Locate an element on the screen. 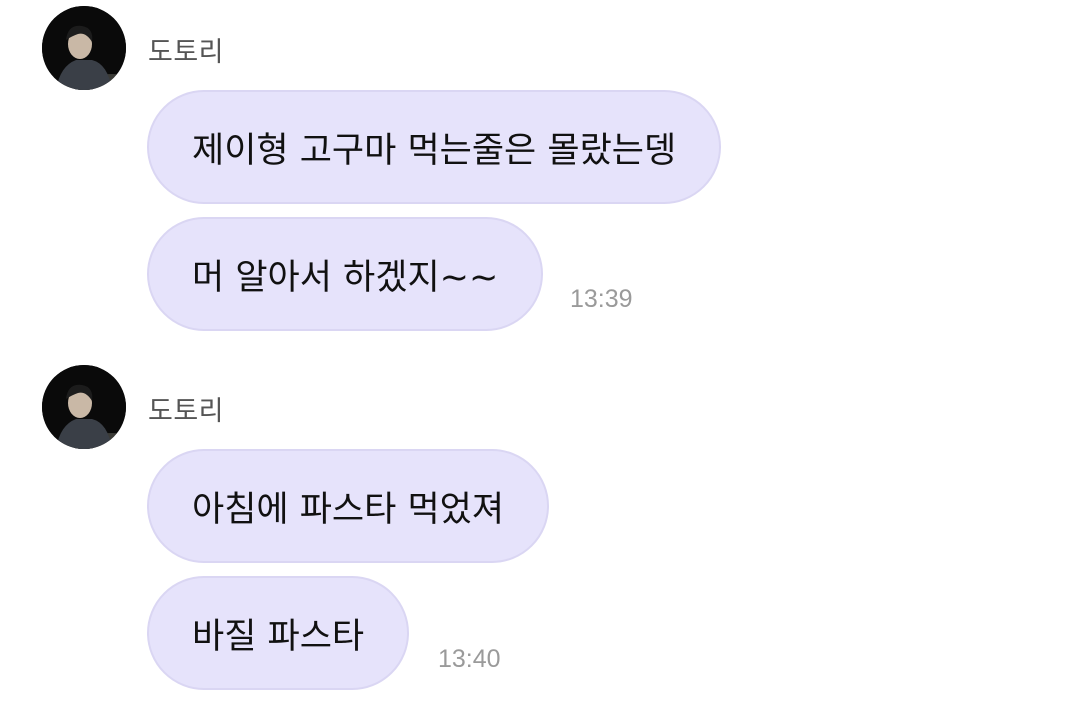  message-bubble: 머 알아서 하겠지~~ is located at coordinates (345, 274).